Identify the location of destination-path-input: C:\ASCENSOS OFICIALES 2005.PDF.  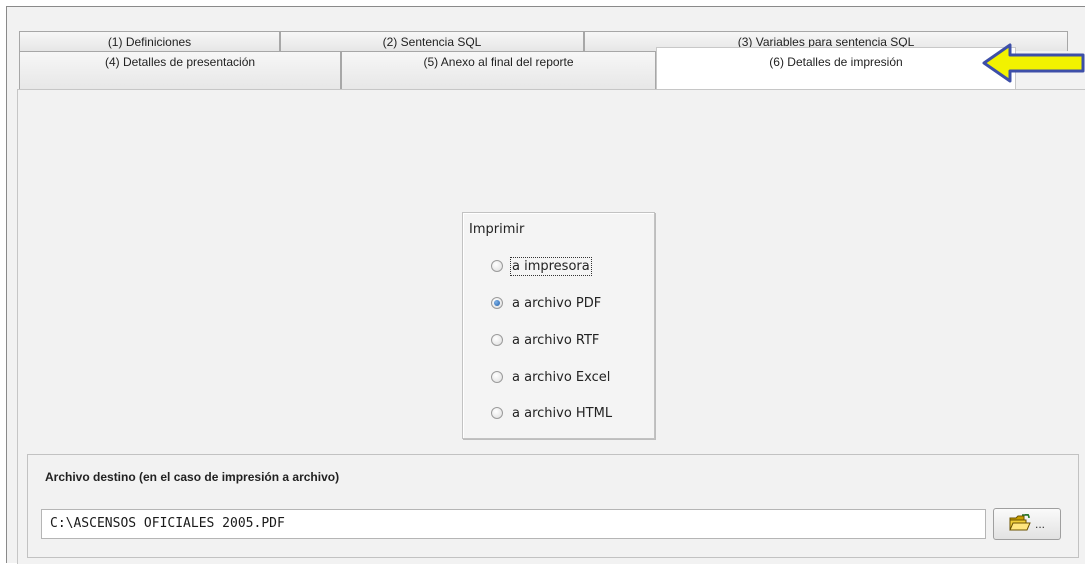
(513, 524).